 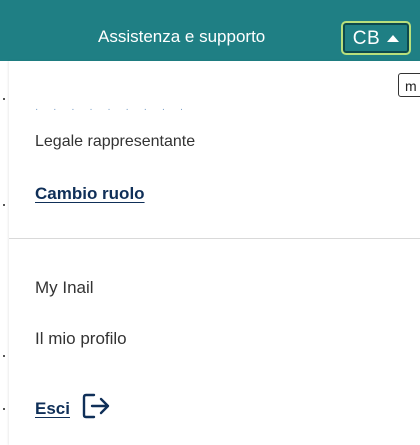 I want to click on user-initials: CB, so click(x=366, y=38).